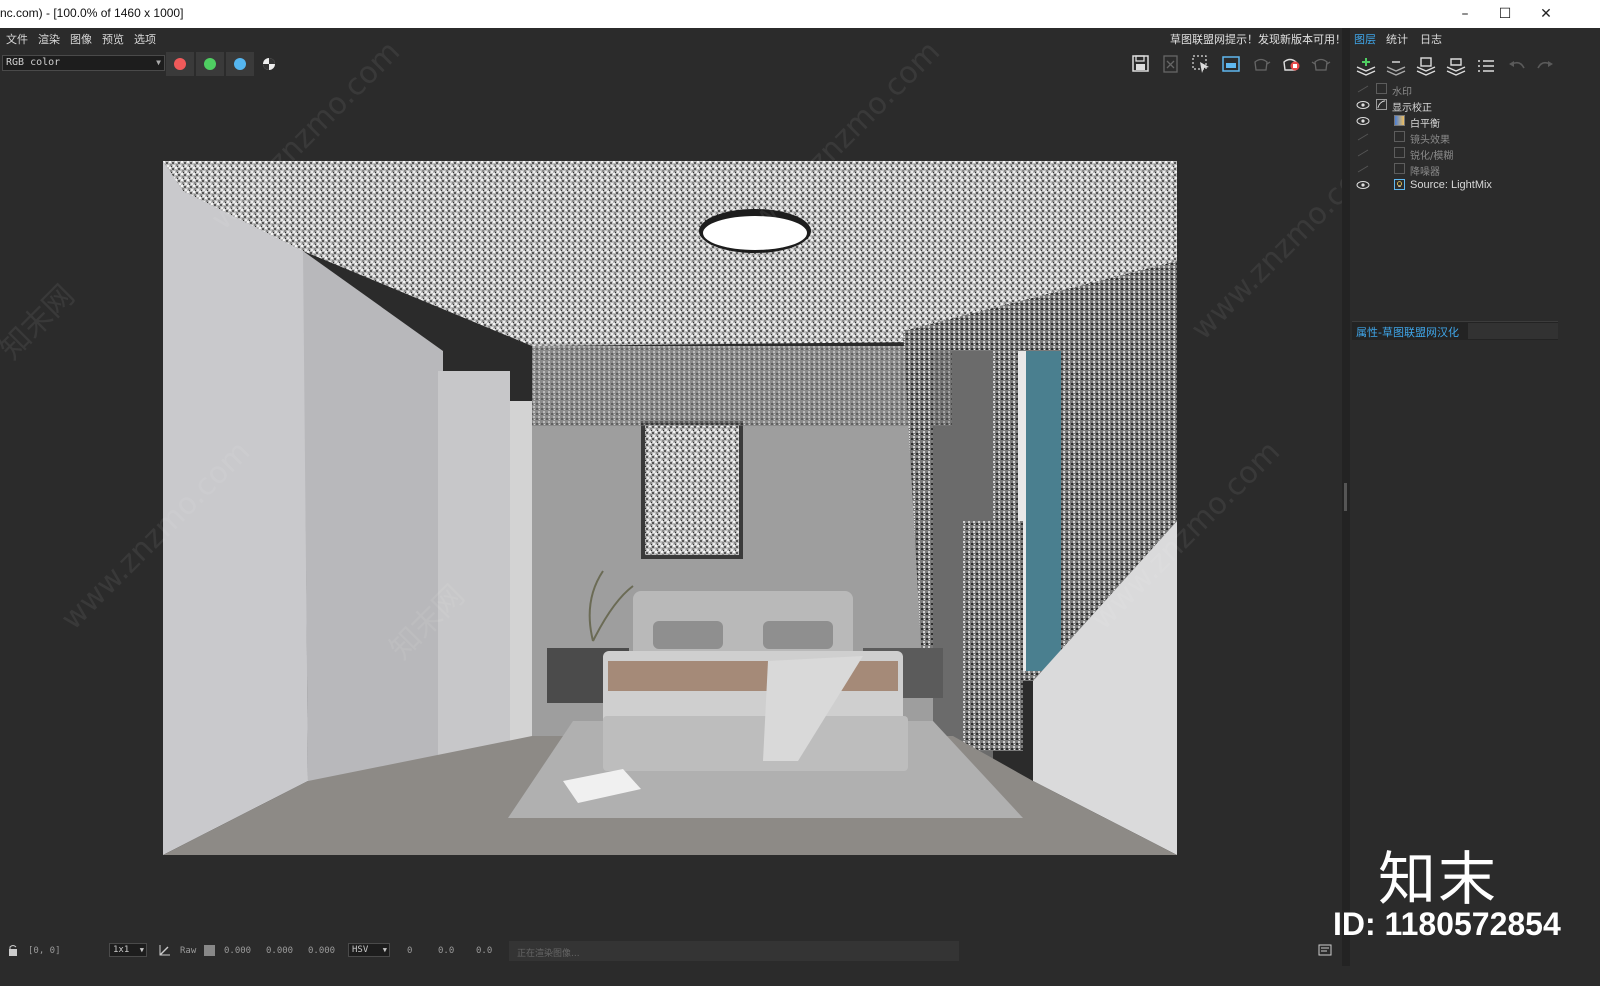 The height and width of the screenshot is (986, 1600). Describe the element at coordinates (1171, 64) in the screenshot. I see `clear-icon` at that location.